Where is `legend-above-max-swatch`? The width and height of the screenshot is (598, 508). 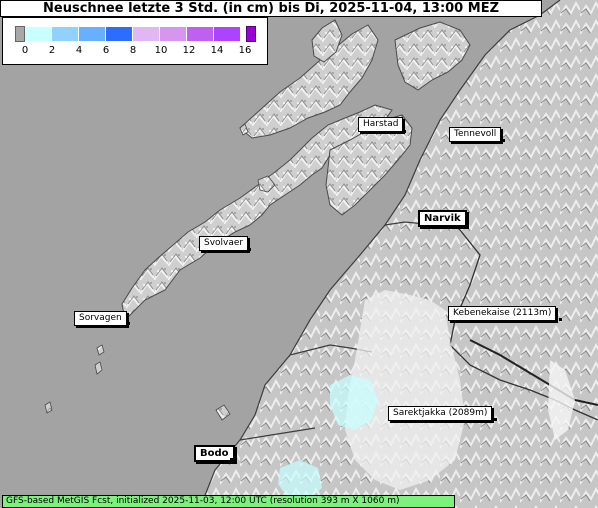
legend-above-max-swatch is located at coordinates (251, 34).